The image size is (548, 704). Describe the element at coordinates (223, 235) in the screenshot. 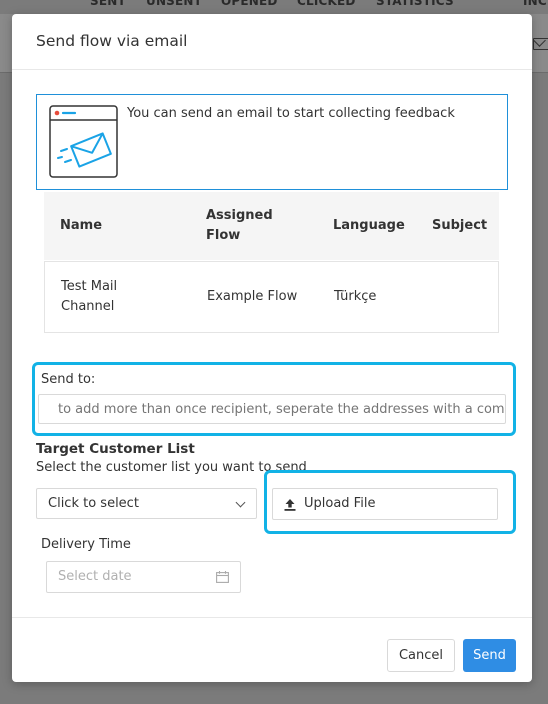

I see `header-flow: Flow` at that location.